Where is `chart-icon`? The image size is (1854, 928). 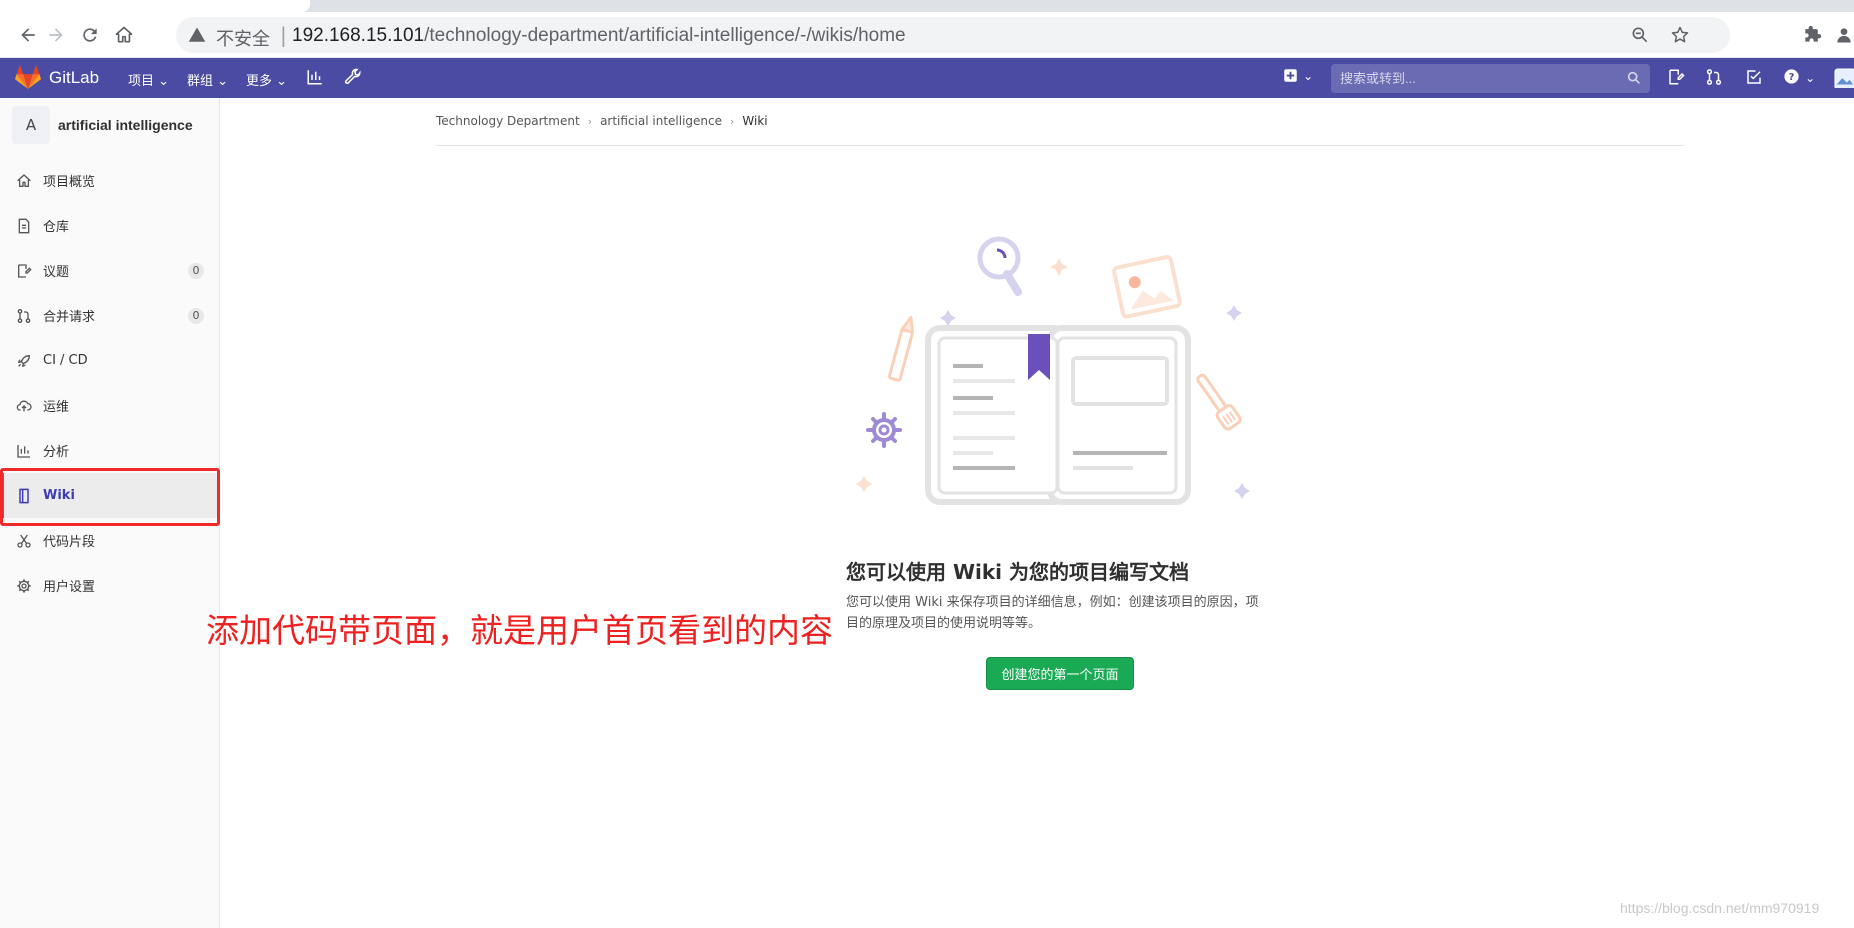
chart-icon is located at coordinates (24, 451).